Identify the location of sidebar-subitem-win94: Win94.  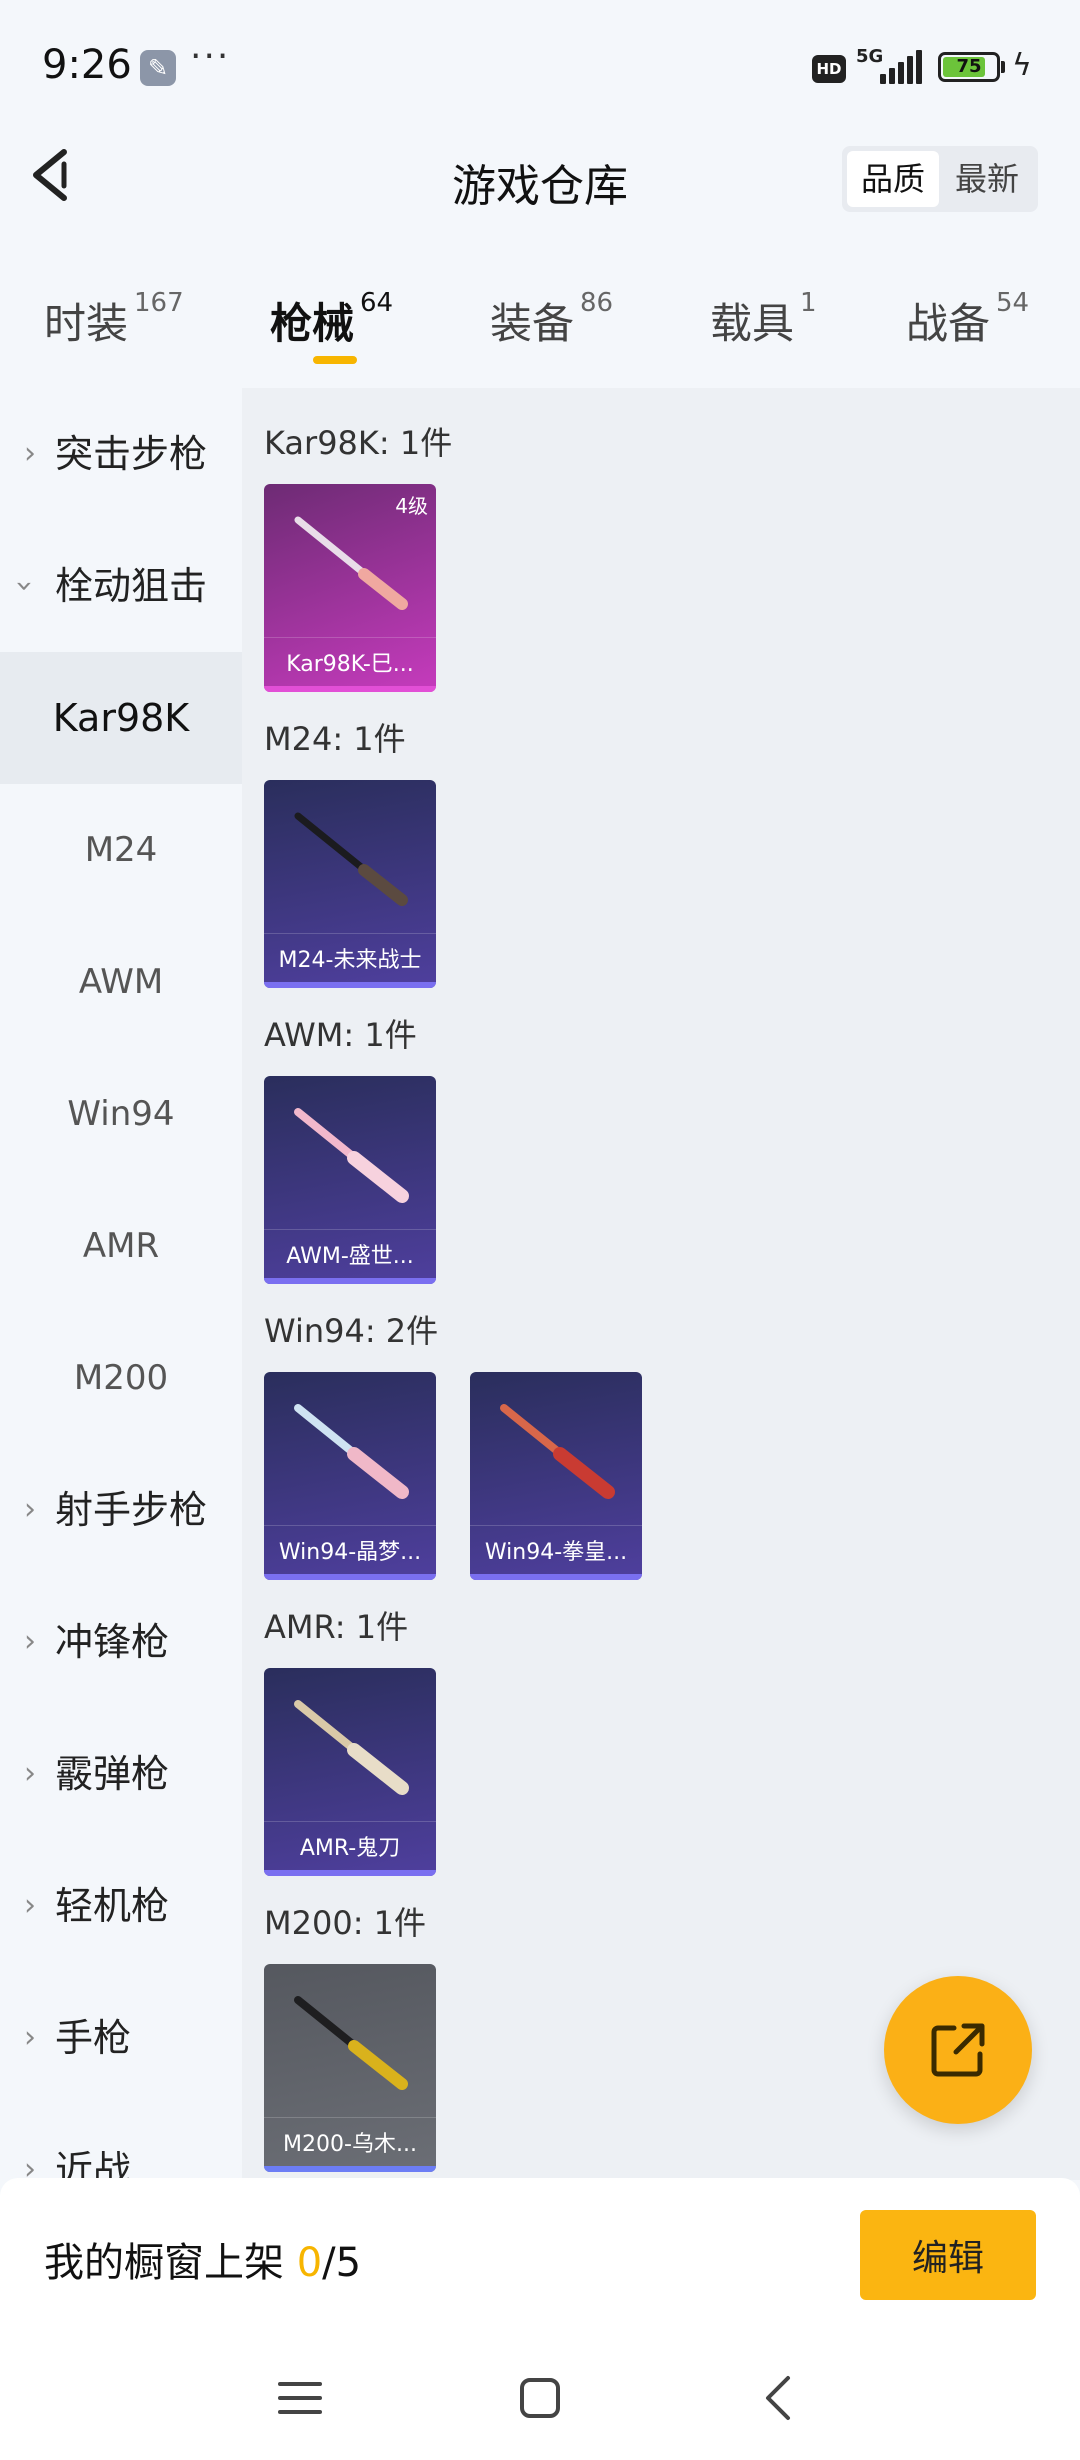
(121, 1114).